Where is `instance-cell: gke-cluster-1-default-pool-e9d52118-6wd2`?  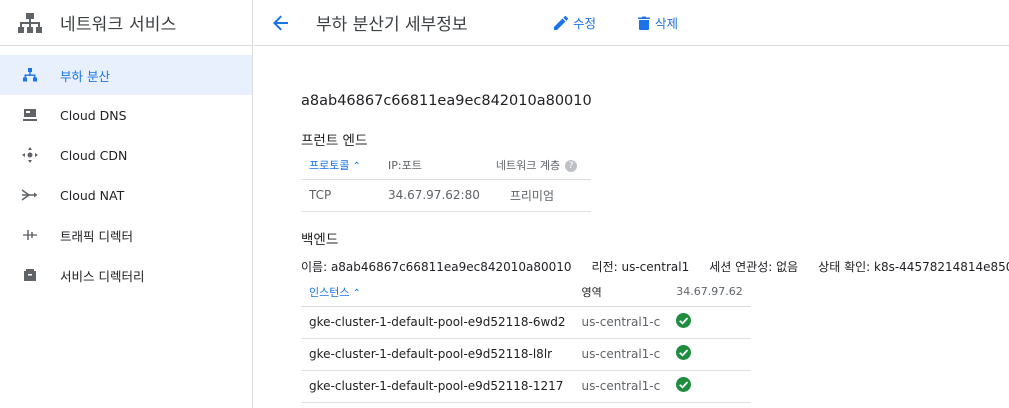 instance-cell: gke-cluster-1-default-pool-e9d52118-6wd2 is located at coordinates (437, 322).